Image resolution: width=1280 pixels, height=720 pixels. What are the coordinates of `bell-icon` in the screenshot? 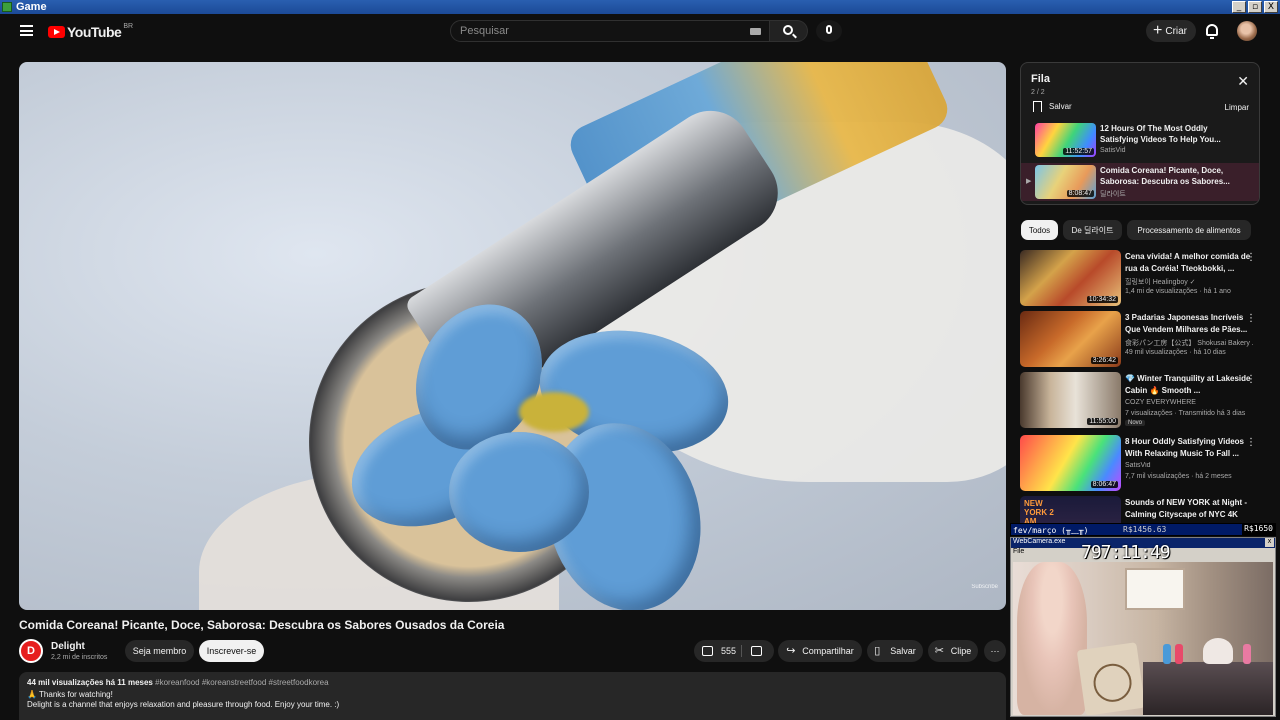 It's located at (1212, 31).